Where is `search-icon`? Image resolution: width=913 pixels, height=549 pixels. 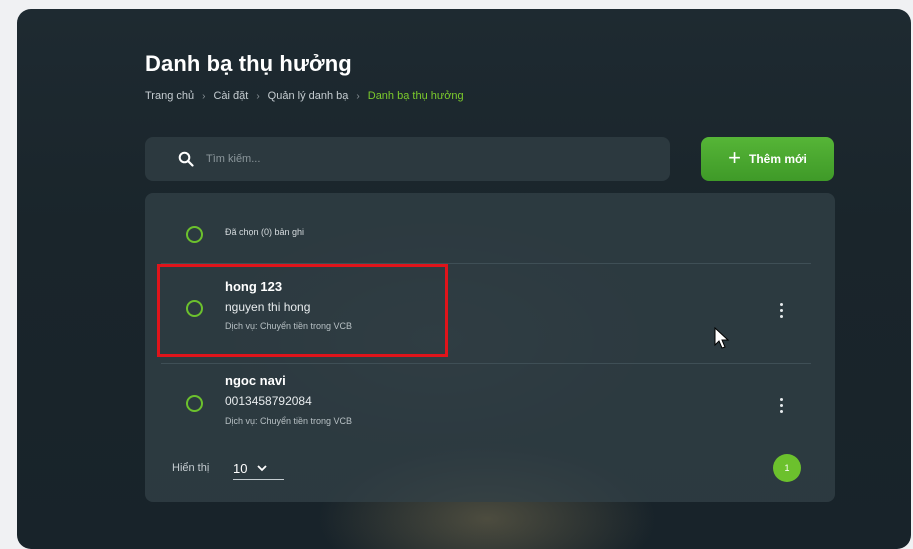 search-icon is located at coordinates (186, 159).